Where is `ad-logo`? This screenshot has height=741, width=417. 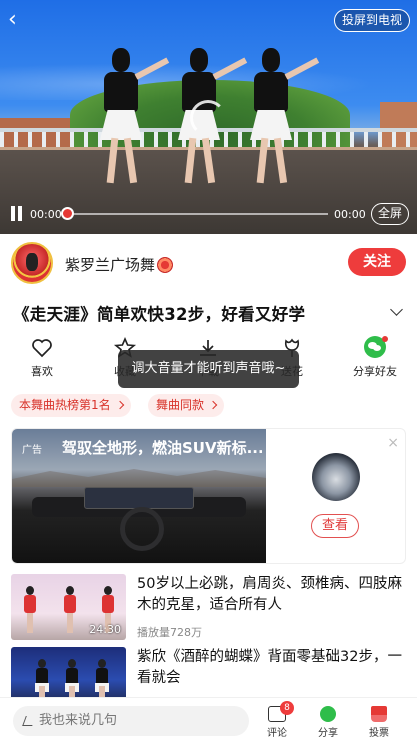 ad-logo is located at coordinates (336, 477).